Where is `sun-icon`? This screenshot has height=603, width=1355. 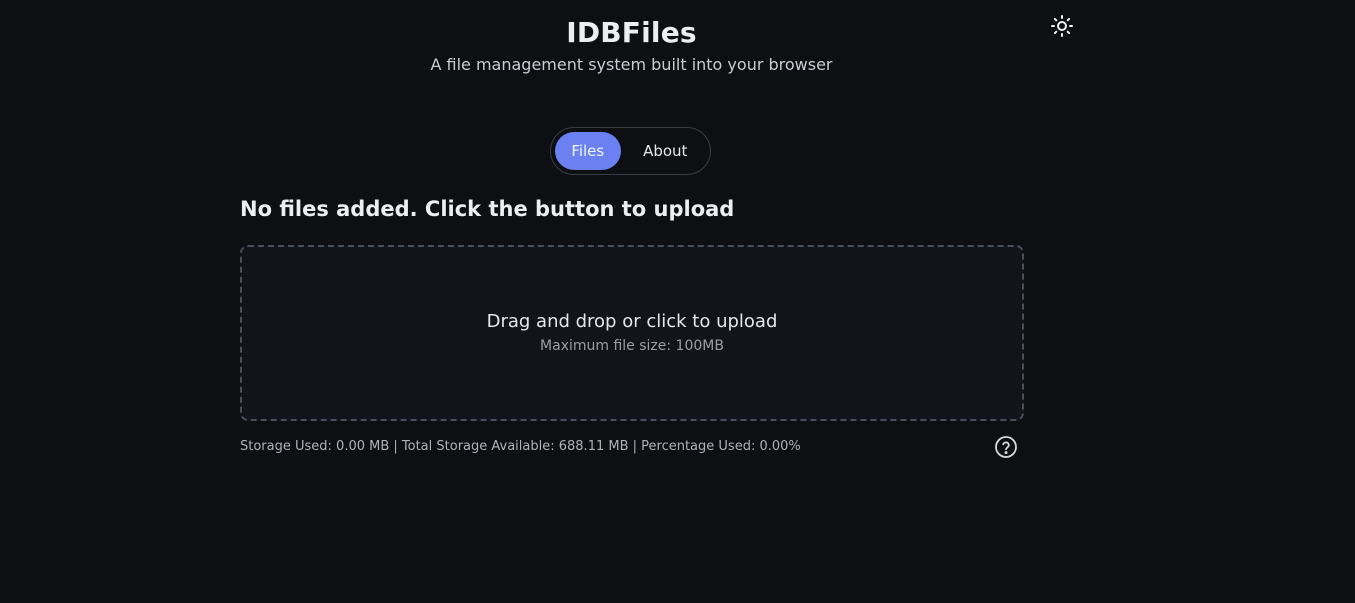
sun-icon is located at coordinates (1062, 26).